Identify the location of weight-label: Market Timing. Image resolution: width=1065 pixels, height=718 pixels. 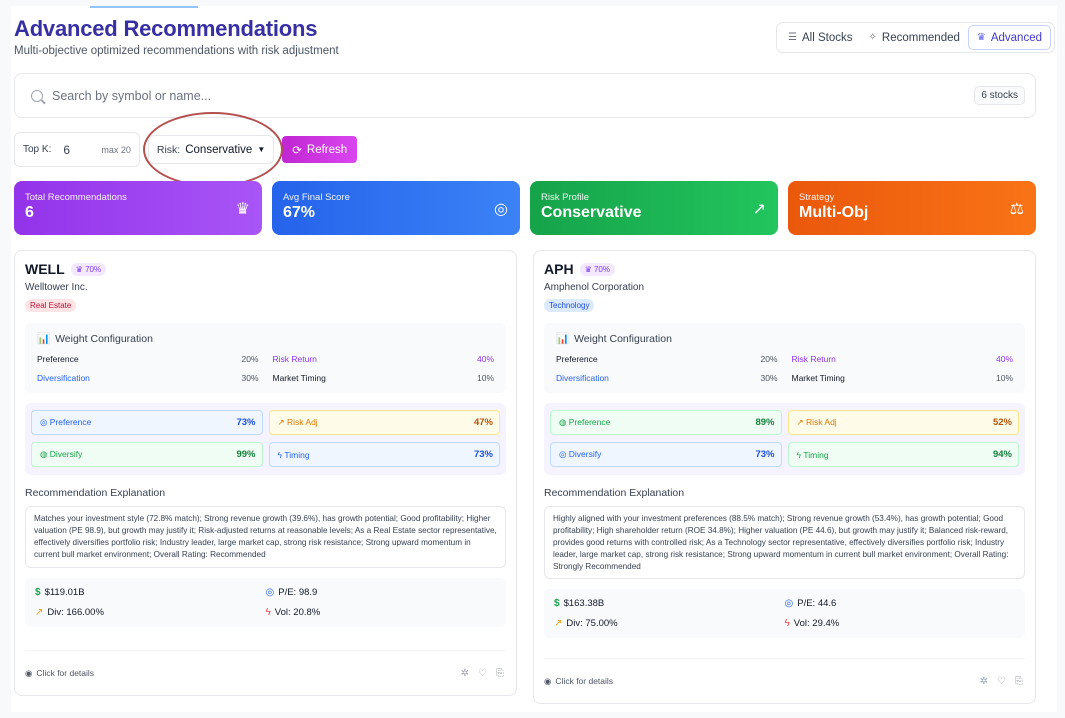
(299, 378).